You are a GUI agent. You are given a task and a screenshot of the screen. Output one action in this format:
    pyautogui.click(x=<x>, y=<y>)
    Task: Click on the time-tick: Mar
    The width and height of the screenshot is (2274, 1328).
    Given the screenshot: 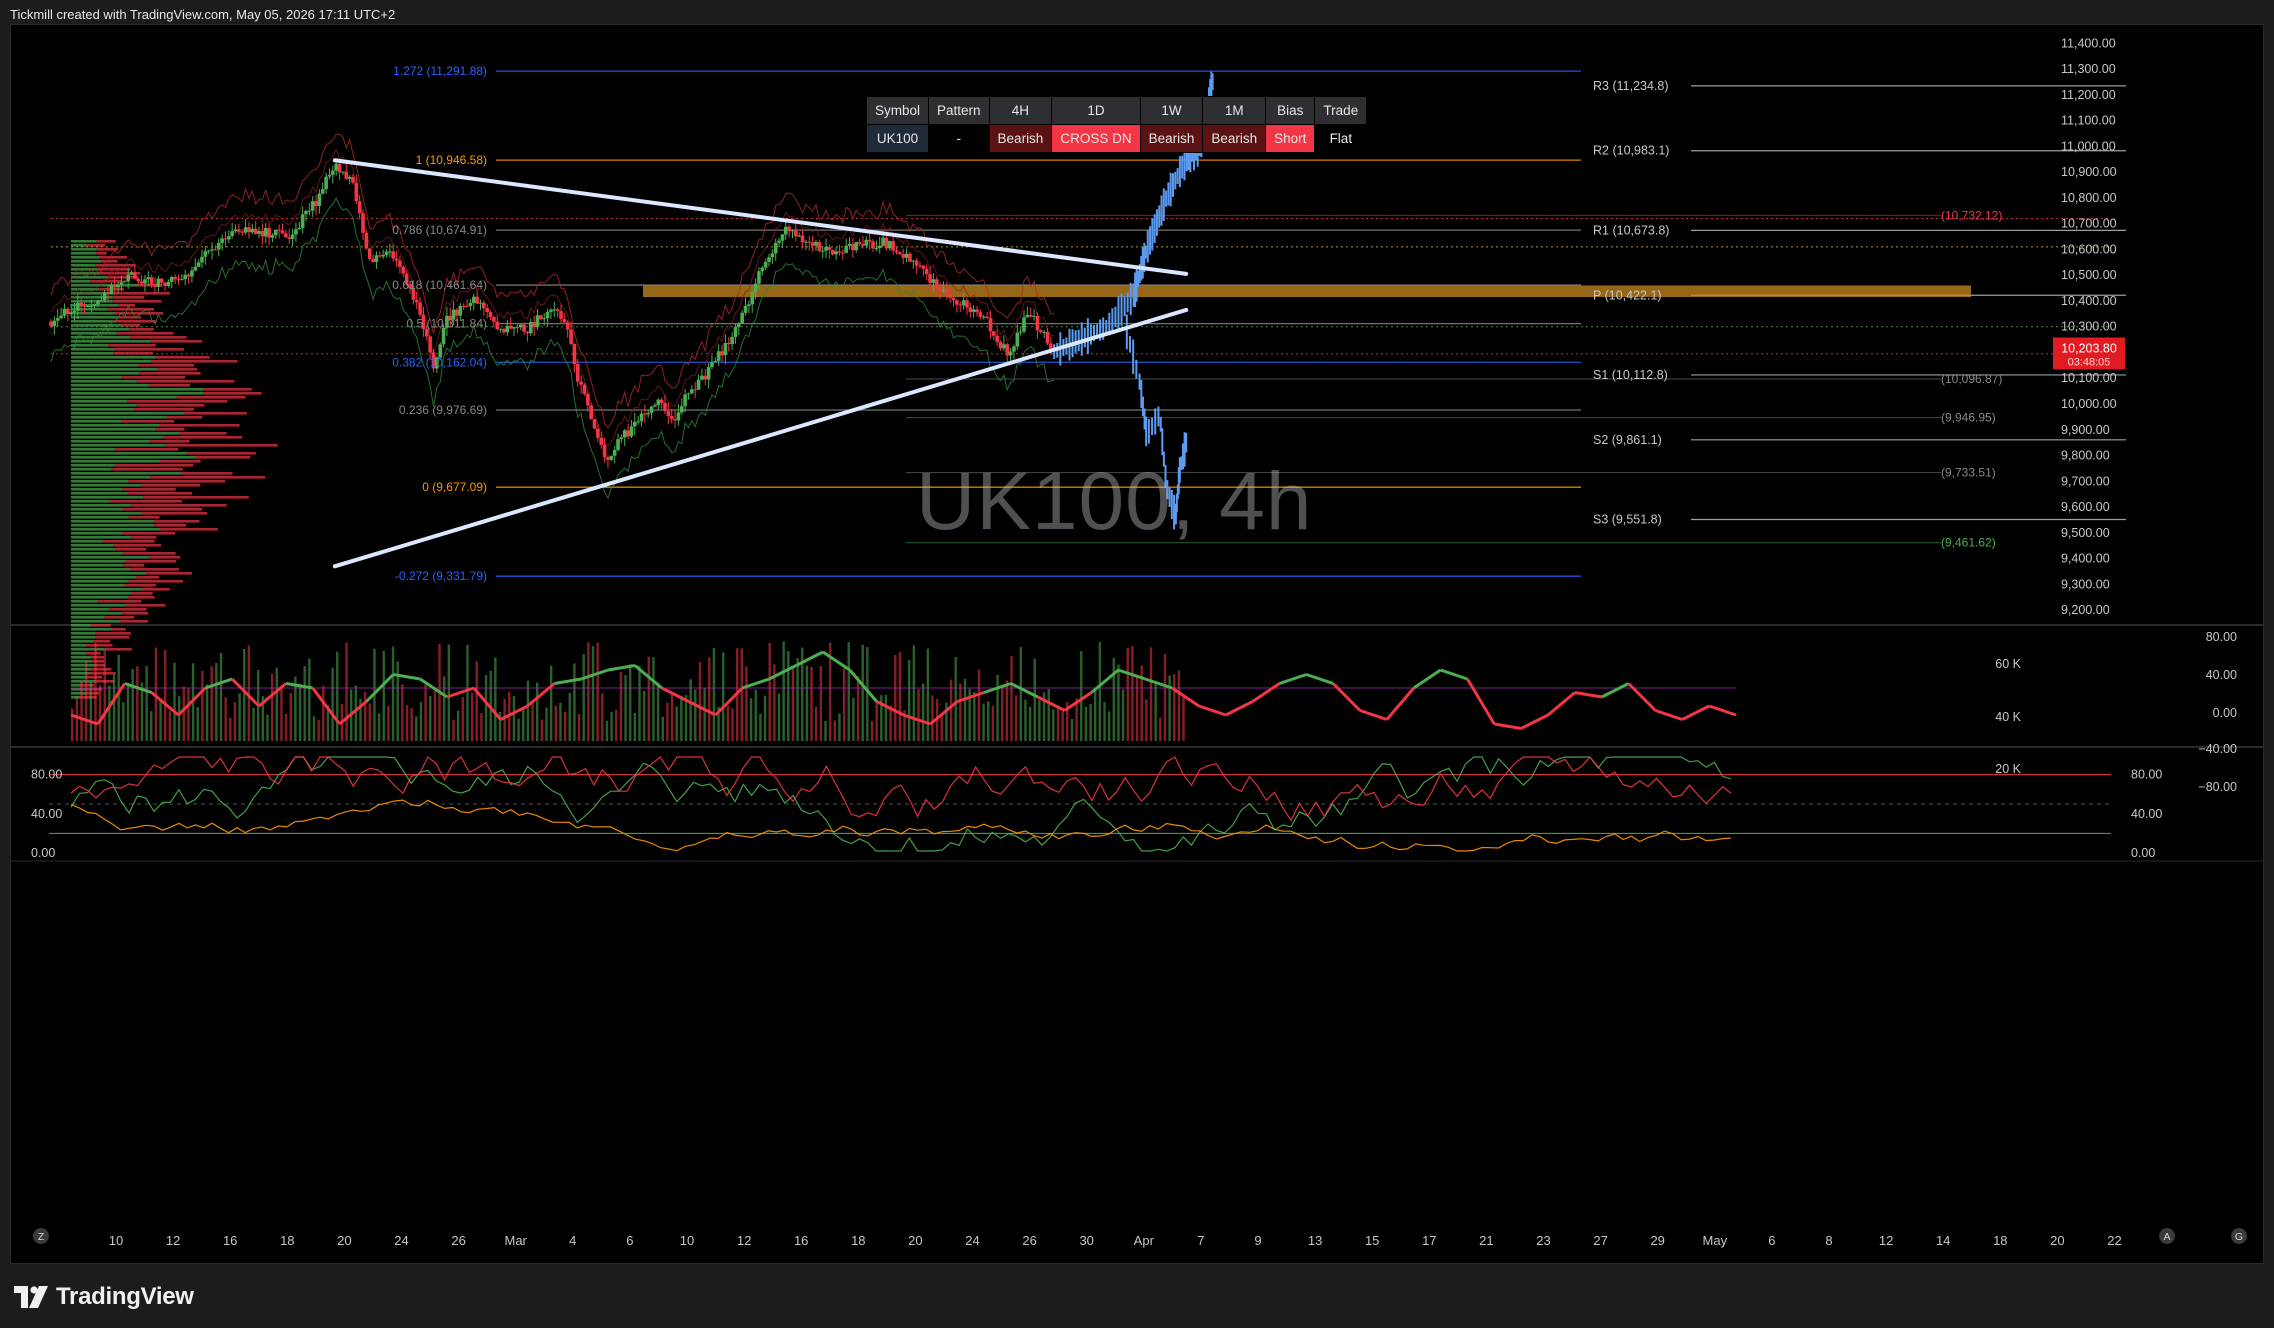 What is the action you would take?
    pyautogui.click(x=516, y=1240)
    